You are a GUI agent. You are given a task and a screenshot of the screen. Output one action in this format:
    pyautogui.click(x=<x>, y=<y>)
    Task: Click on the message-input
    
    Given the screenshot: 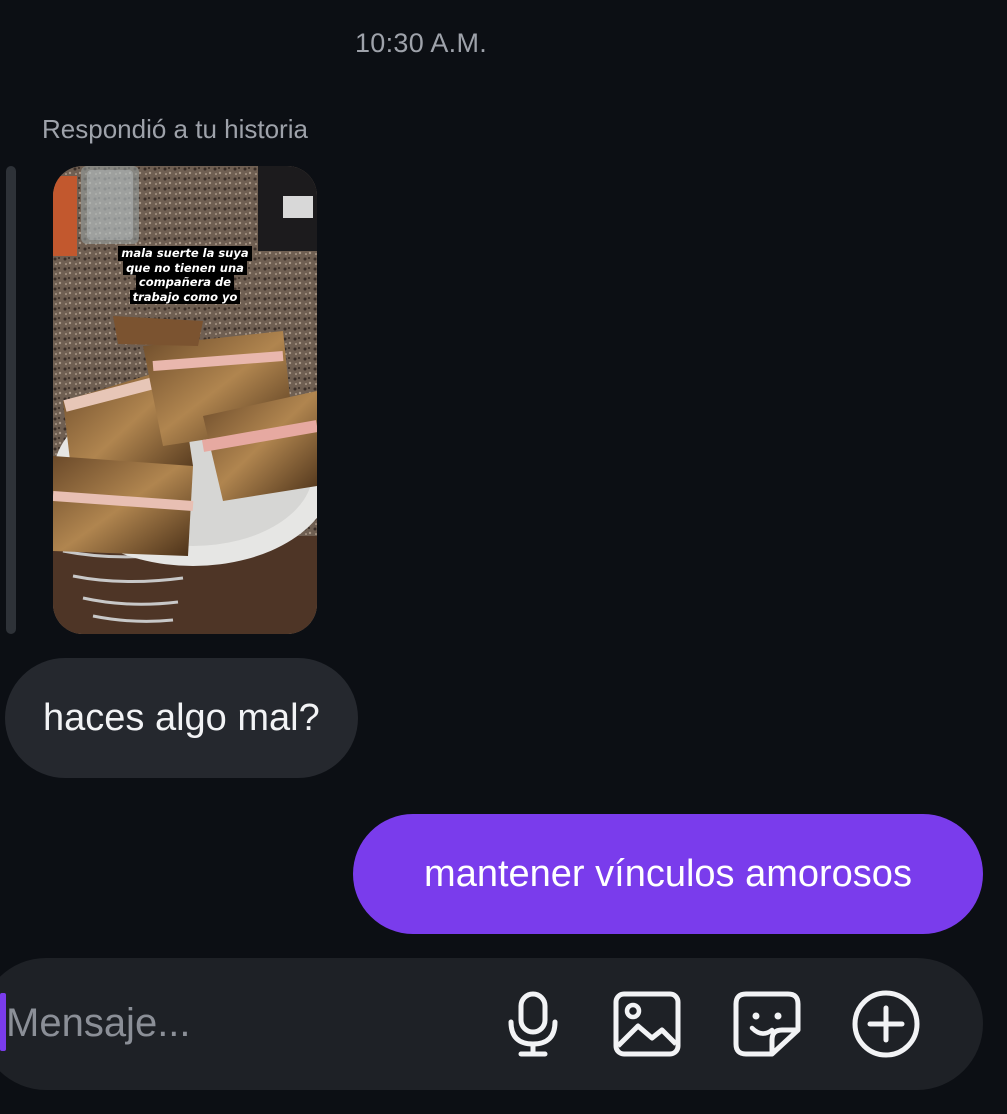 What is the action you would take?
    pyautogui.click(x=236, y=1023)
    